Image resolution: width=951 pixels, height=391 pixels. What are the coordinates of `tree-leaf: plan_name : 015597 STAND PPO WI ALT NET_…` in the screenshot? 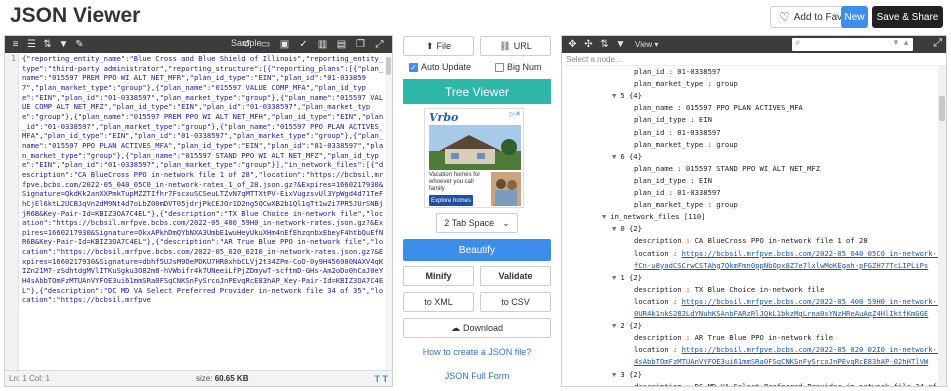 It's located at (727, 169).